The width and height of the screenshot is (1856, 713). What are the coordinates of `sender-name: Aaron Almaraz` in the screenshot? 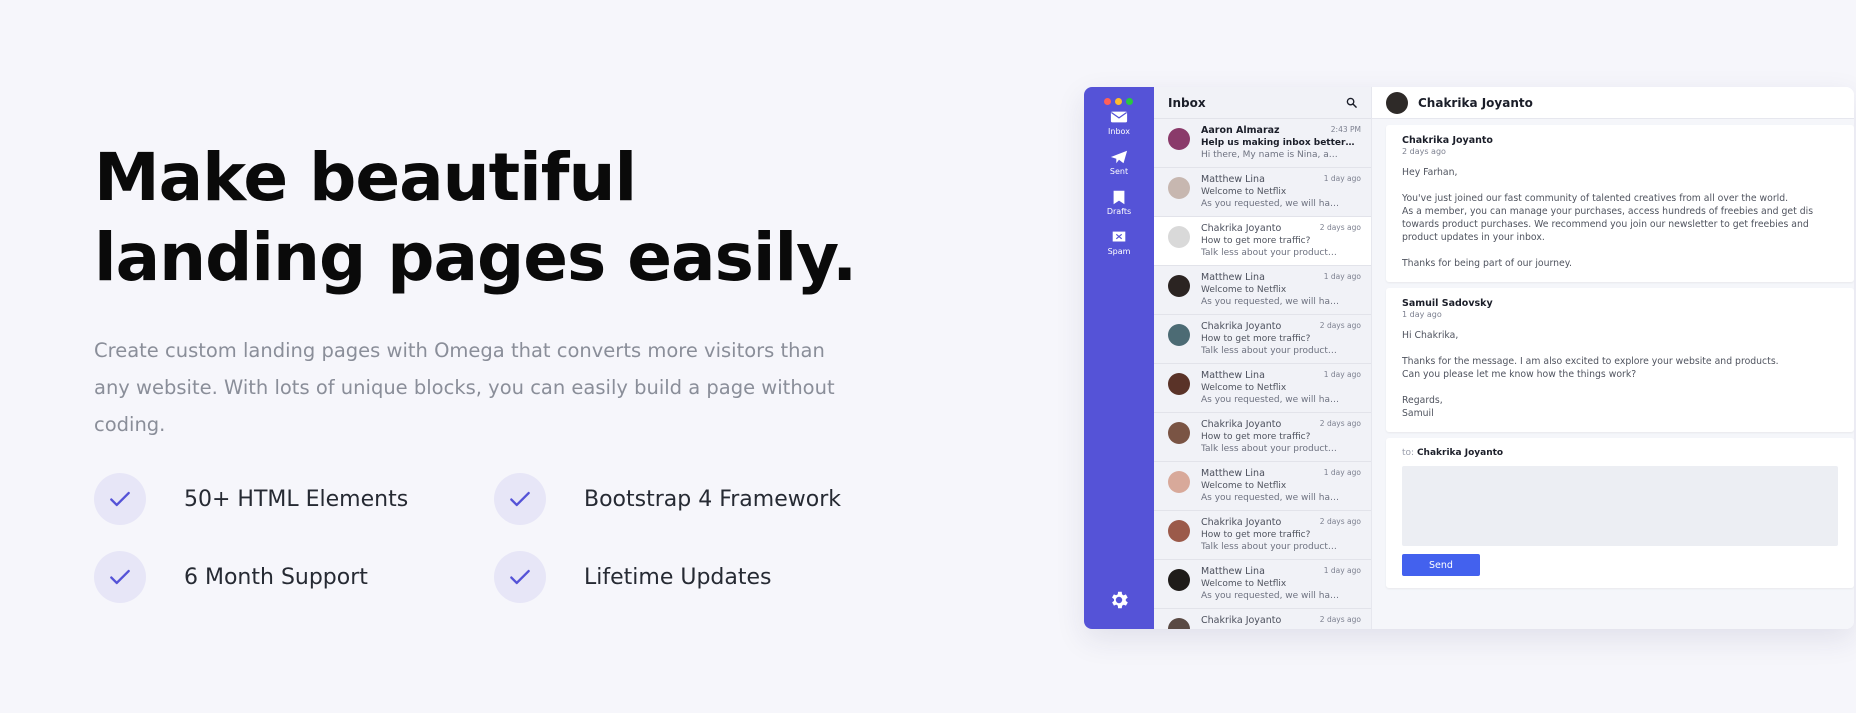 It's located at (1240, 130).